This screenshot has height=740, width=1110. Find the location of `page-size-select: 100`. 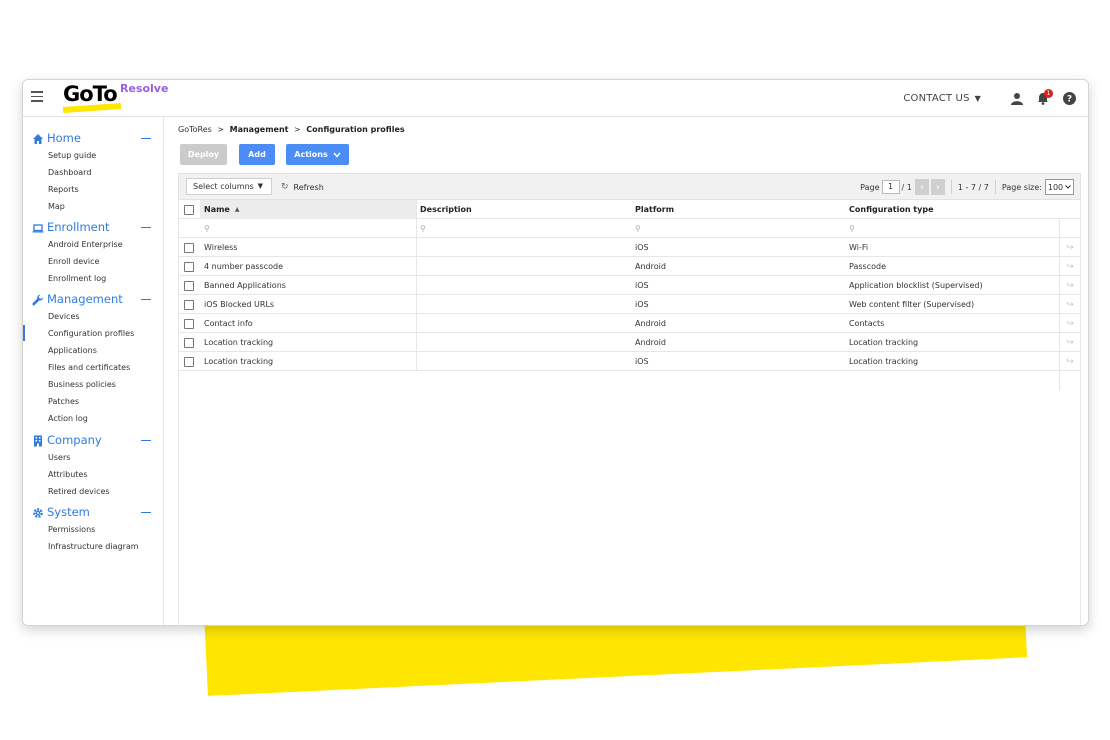

page-size-select: 100 is located at coordinates (1059, 187).